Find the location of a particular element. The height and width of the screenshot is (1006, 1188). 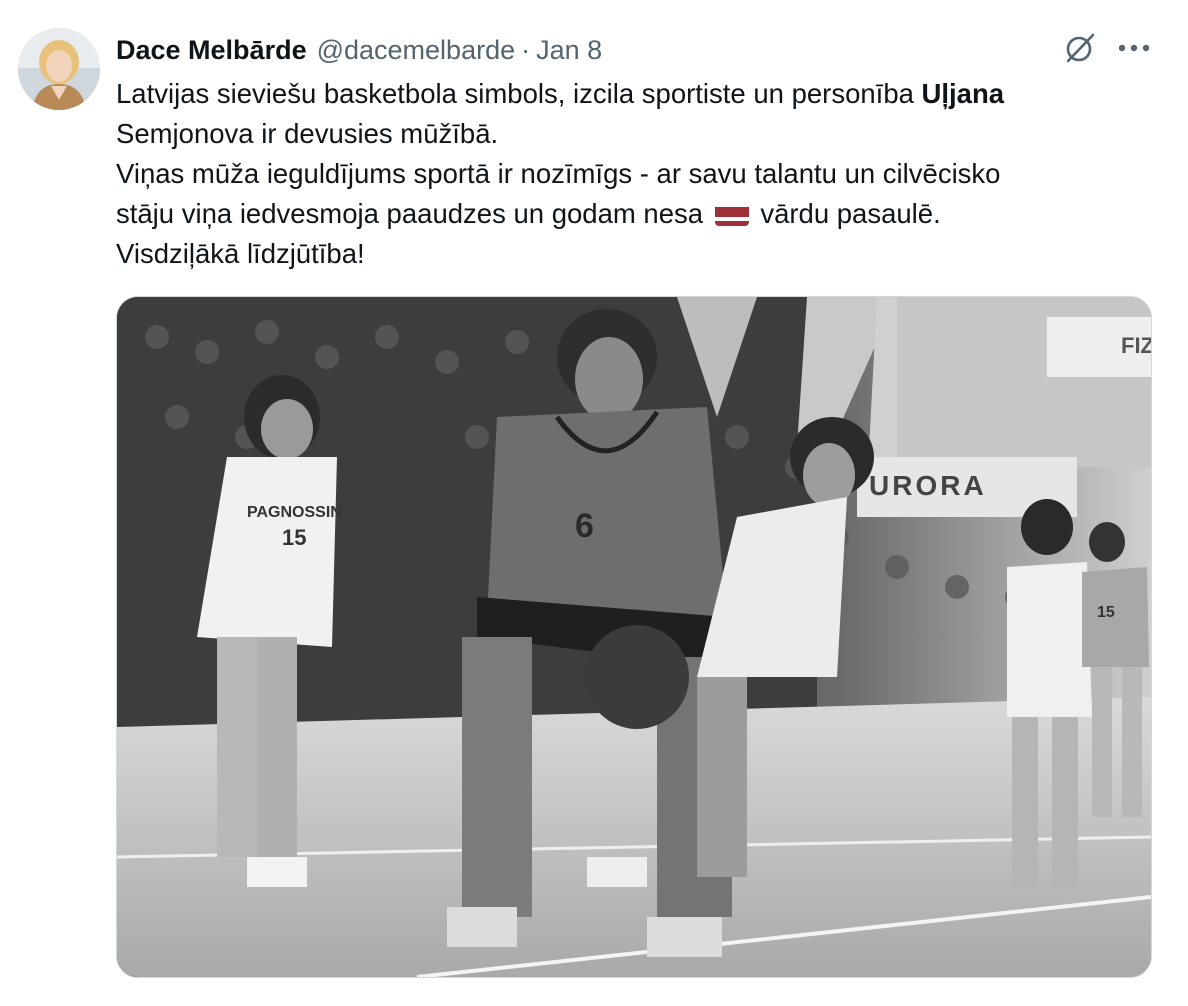

arena-sign: URORA is located at coordinates (928, 485).